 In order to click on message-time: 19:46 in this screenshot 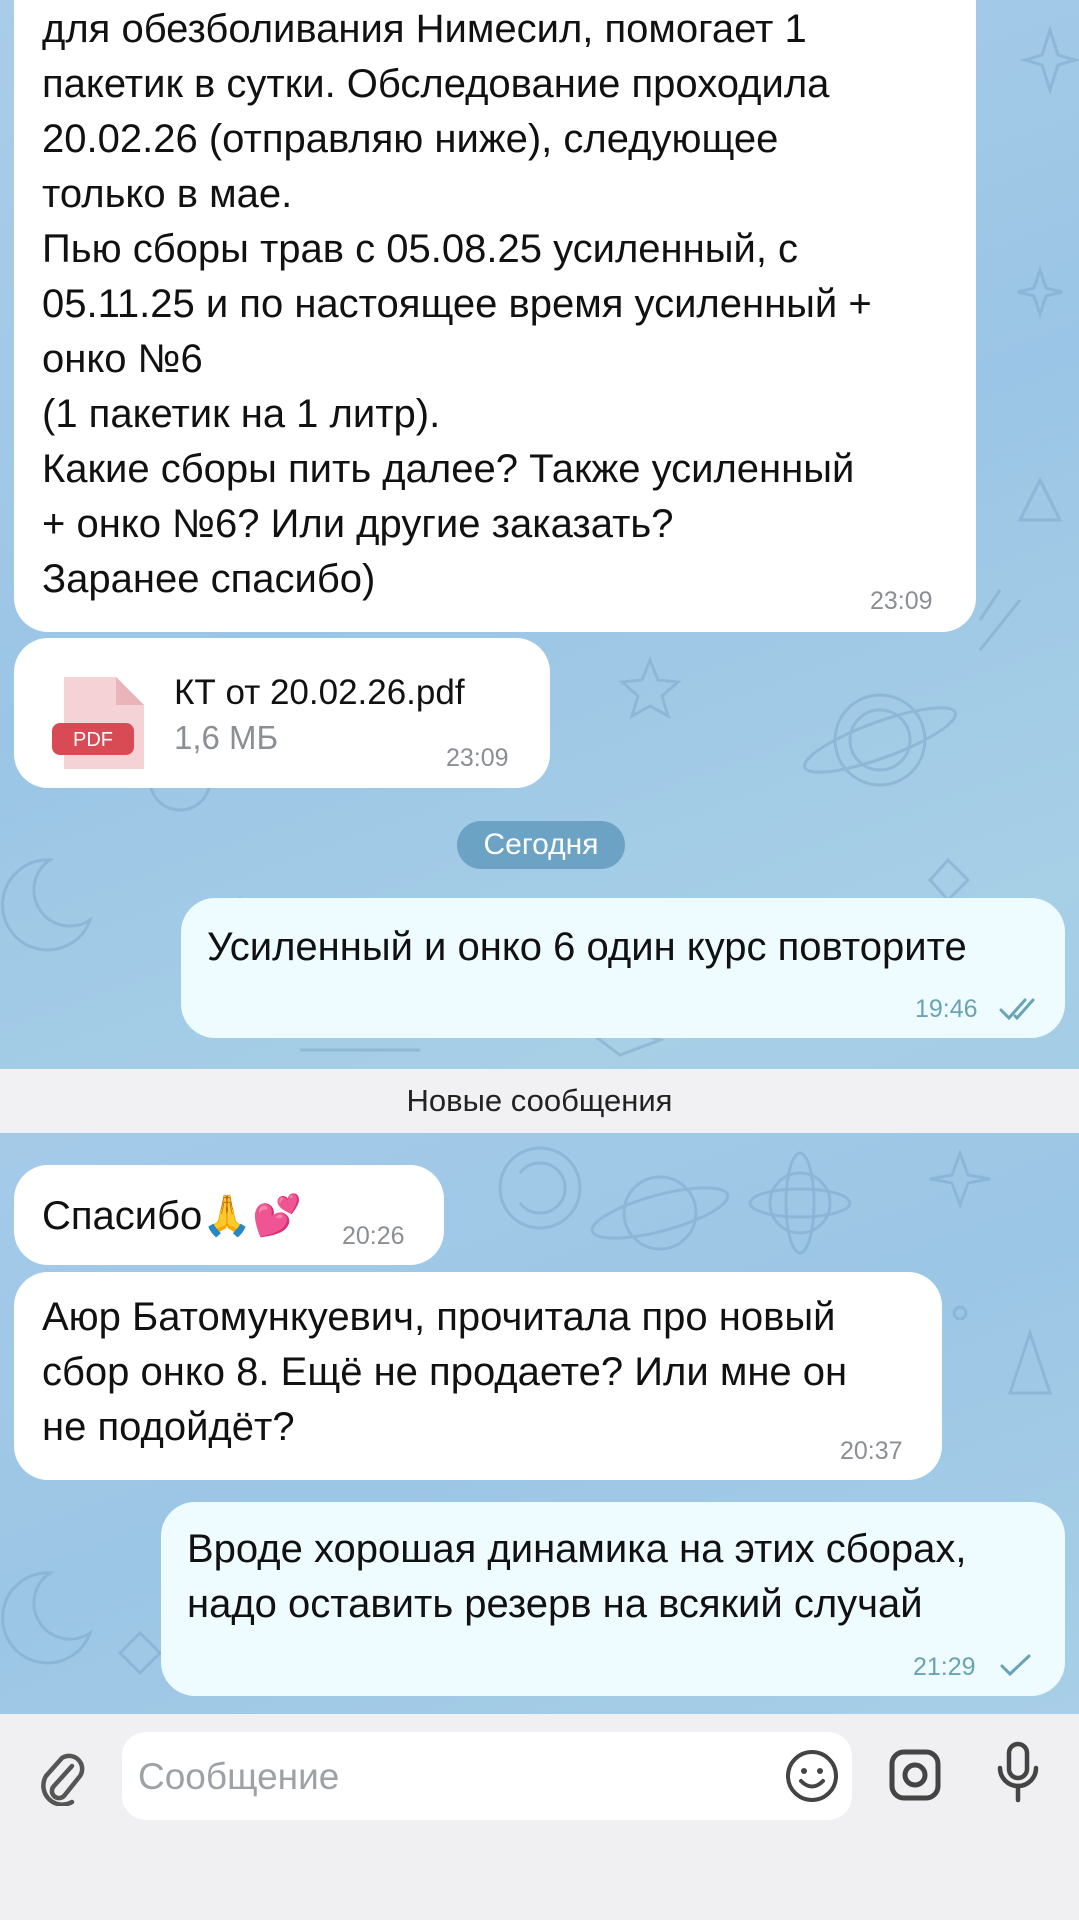, I will do `click(946, 1009)`.